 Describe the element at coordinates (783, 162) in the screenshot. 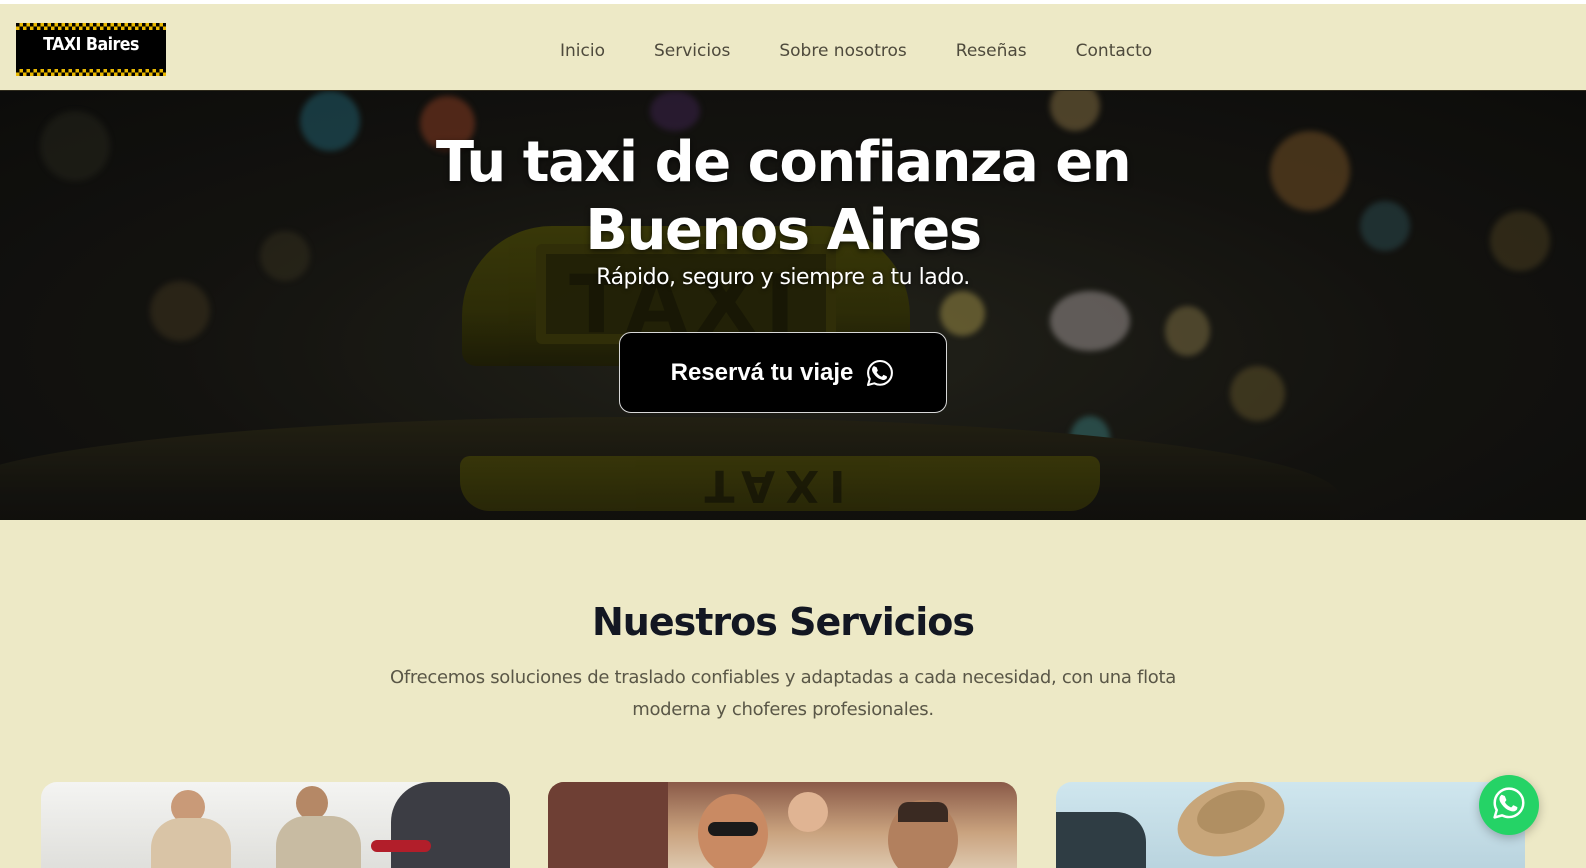

I see `hero-title-line1: Tu taxi de confianza en` at that location.